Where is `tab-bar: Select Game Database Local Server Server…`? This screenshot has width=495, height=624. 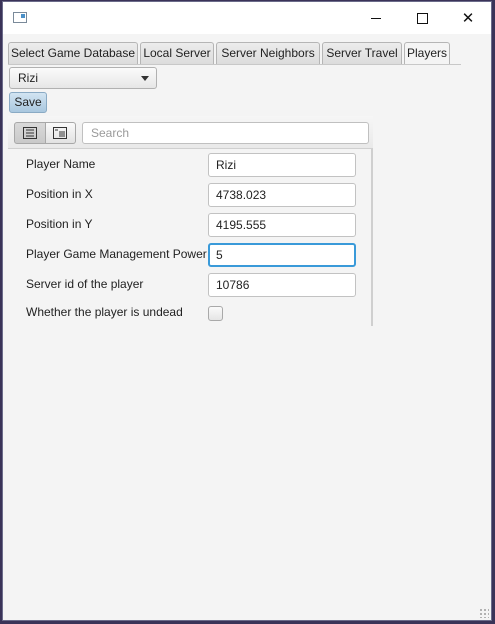
tab-bar: Select Game Database Local Server Server… is located at coordinates (234, 53).